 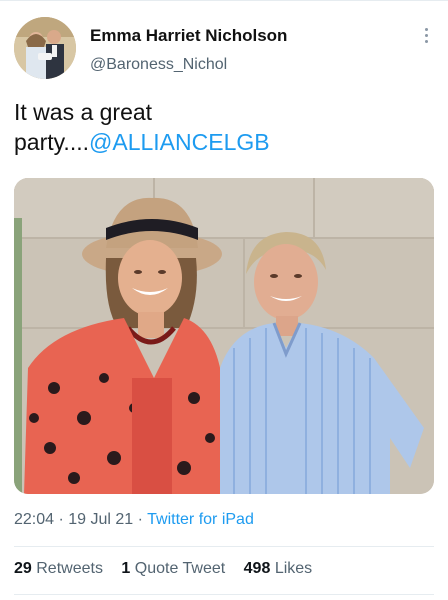 What do you see at coordinates (426, 37) in the screenshot?
I see `more-options-icon` at bounding box center [426, 37].